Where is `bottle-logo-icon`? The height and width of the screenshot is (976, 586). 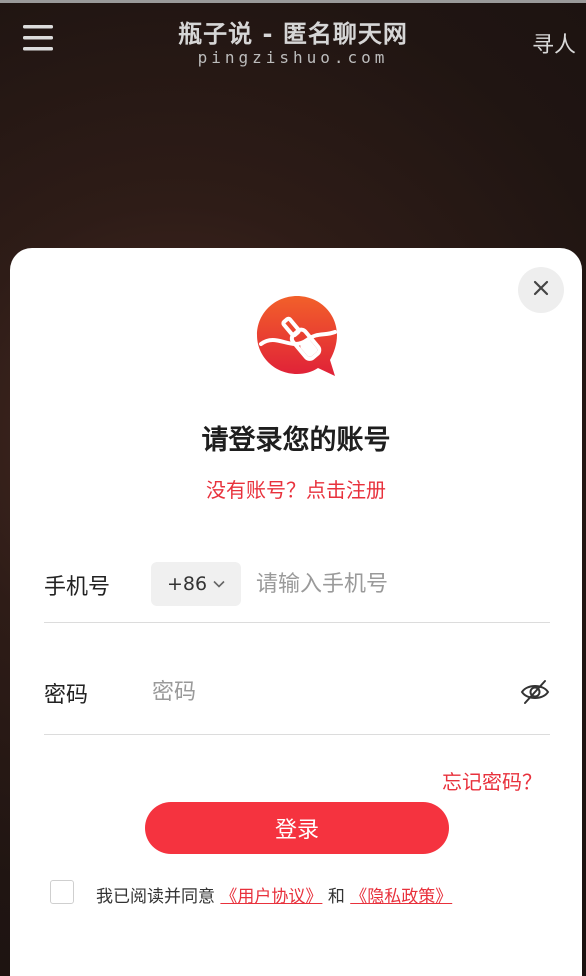 bottle-logo-icon is located at coordinates (297, 336).